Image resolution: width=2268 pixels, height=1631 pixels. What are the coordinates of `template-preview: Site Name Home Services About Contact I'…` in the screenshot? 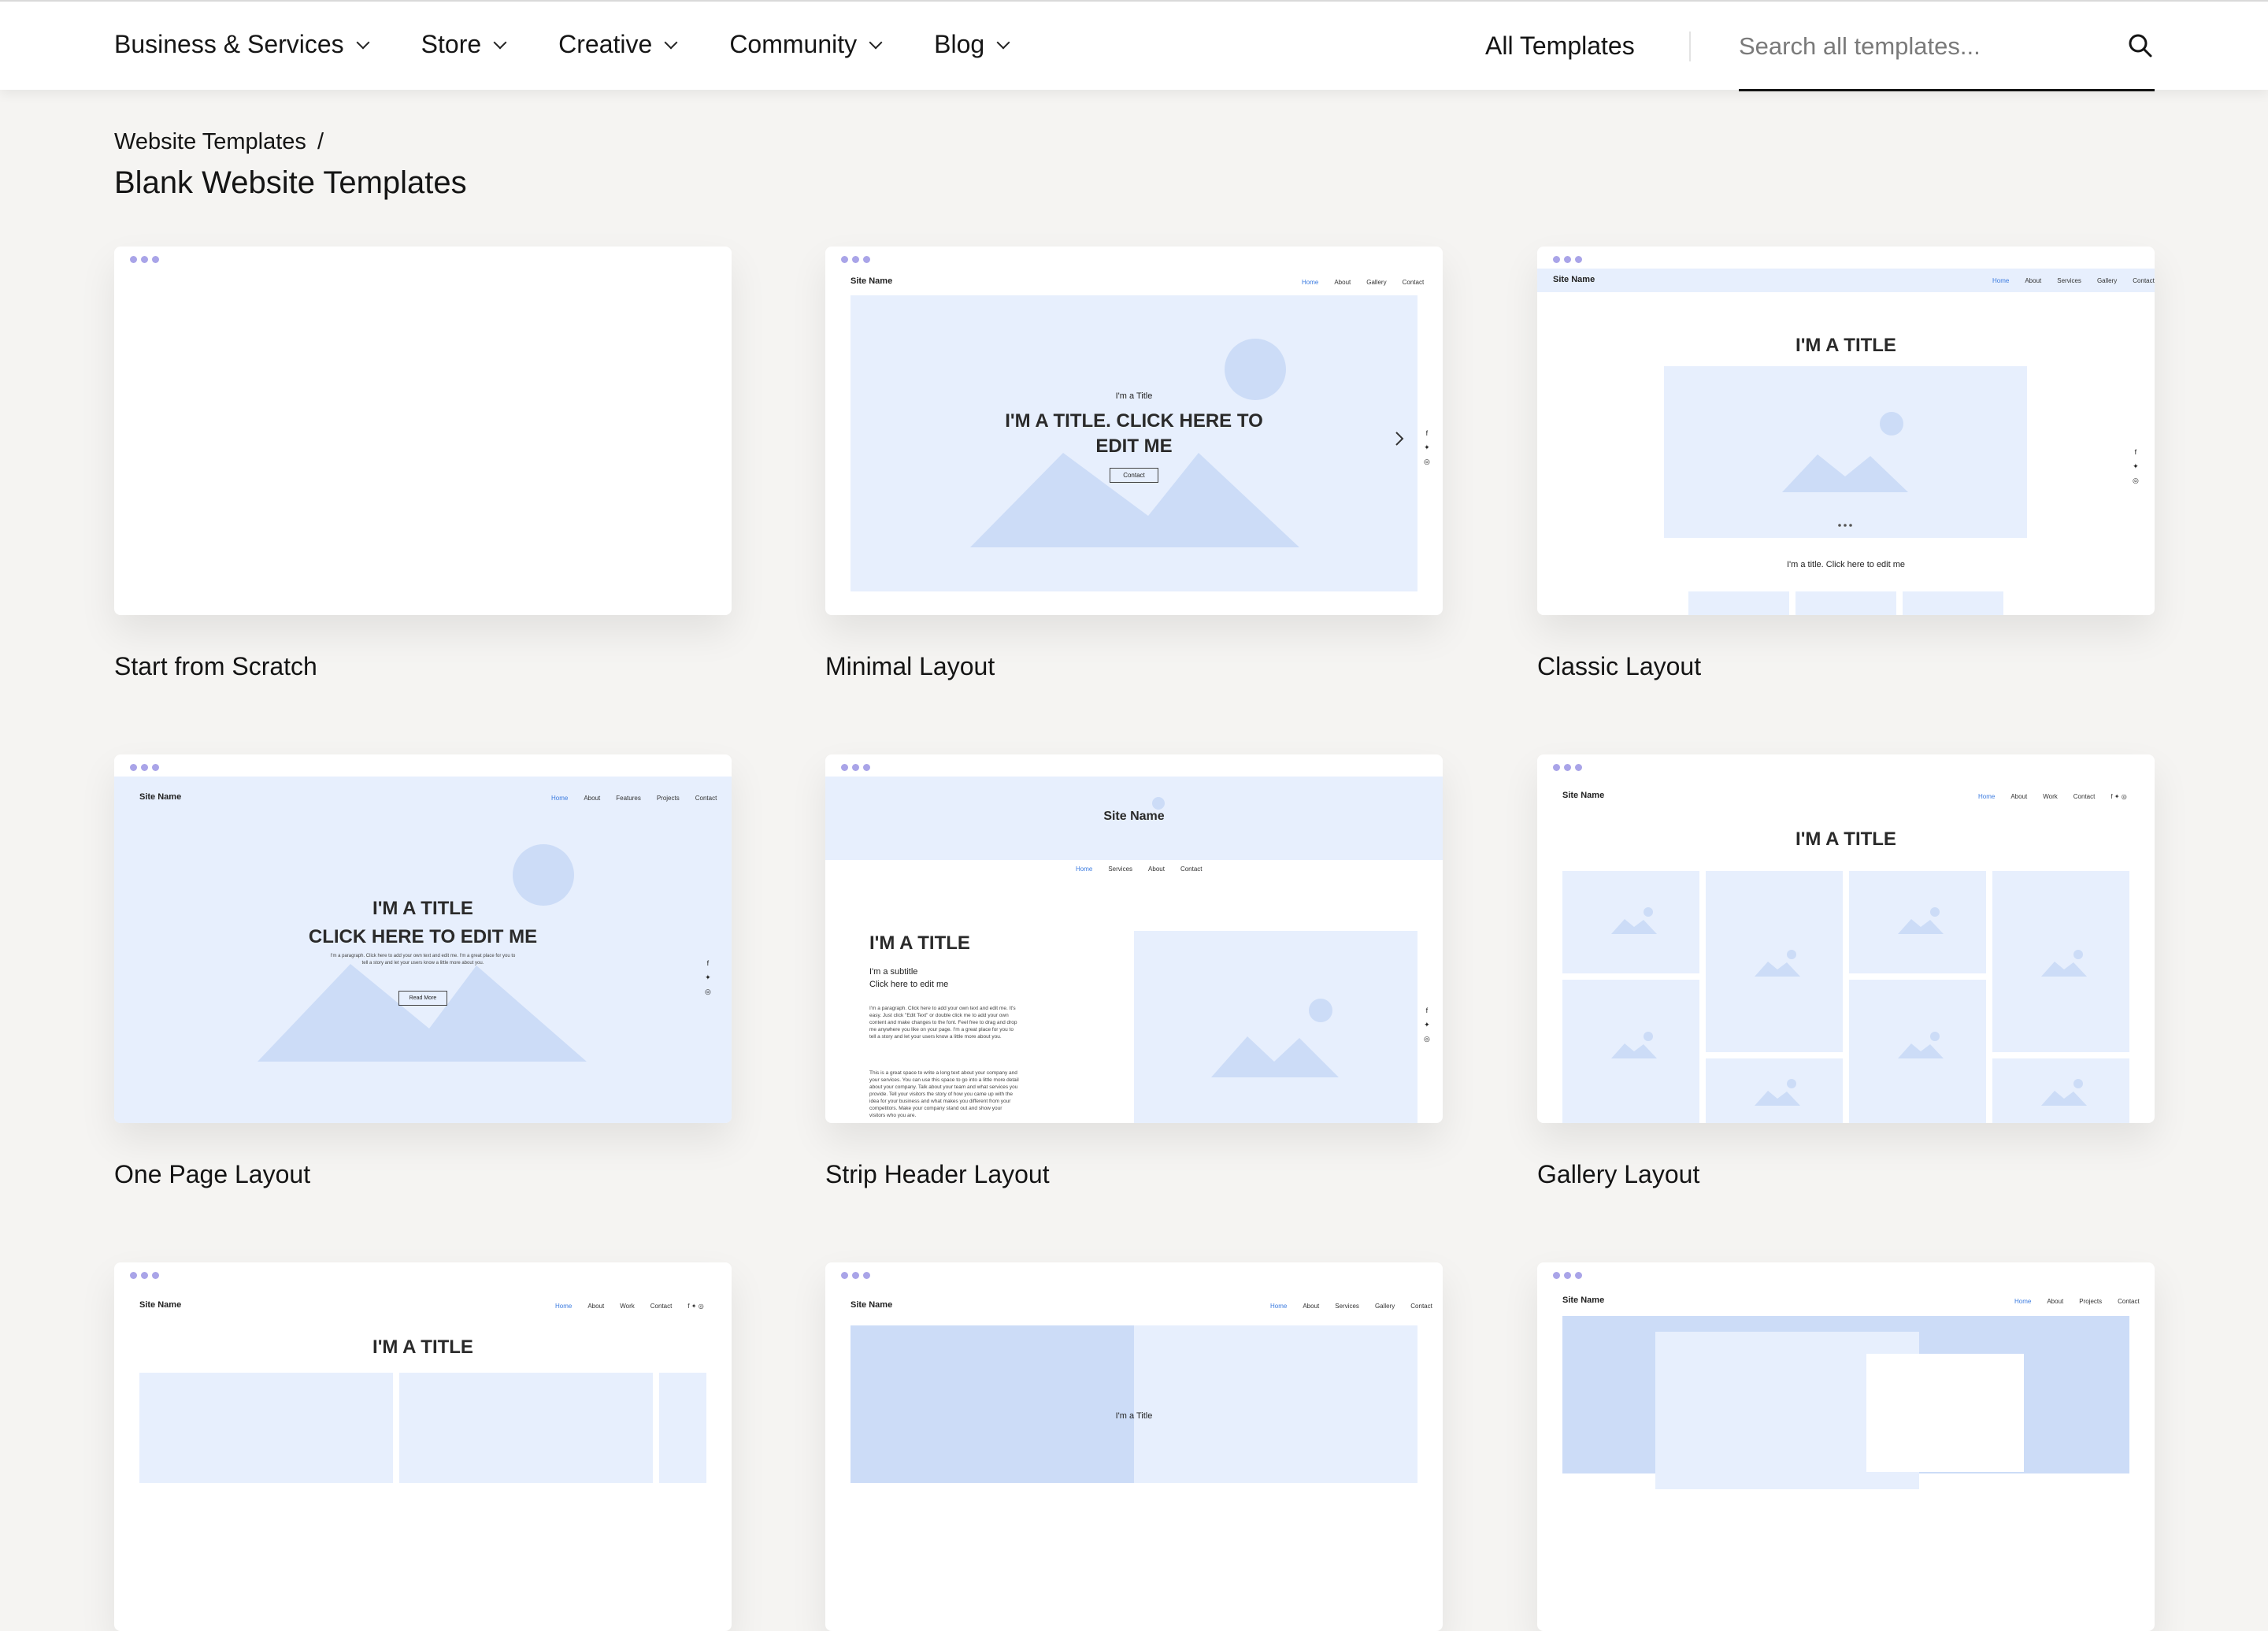 It's located at (1134, 950).